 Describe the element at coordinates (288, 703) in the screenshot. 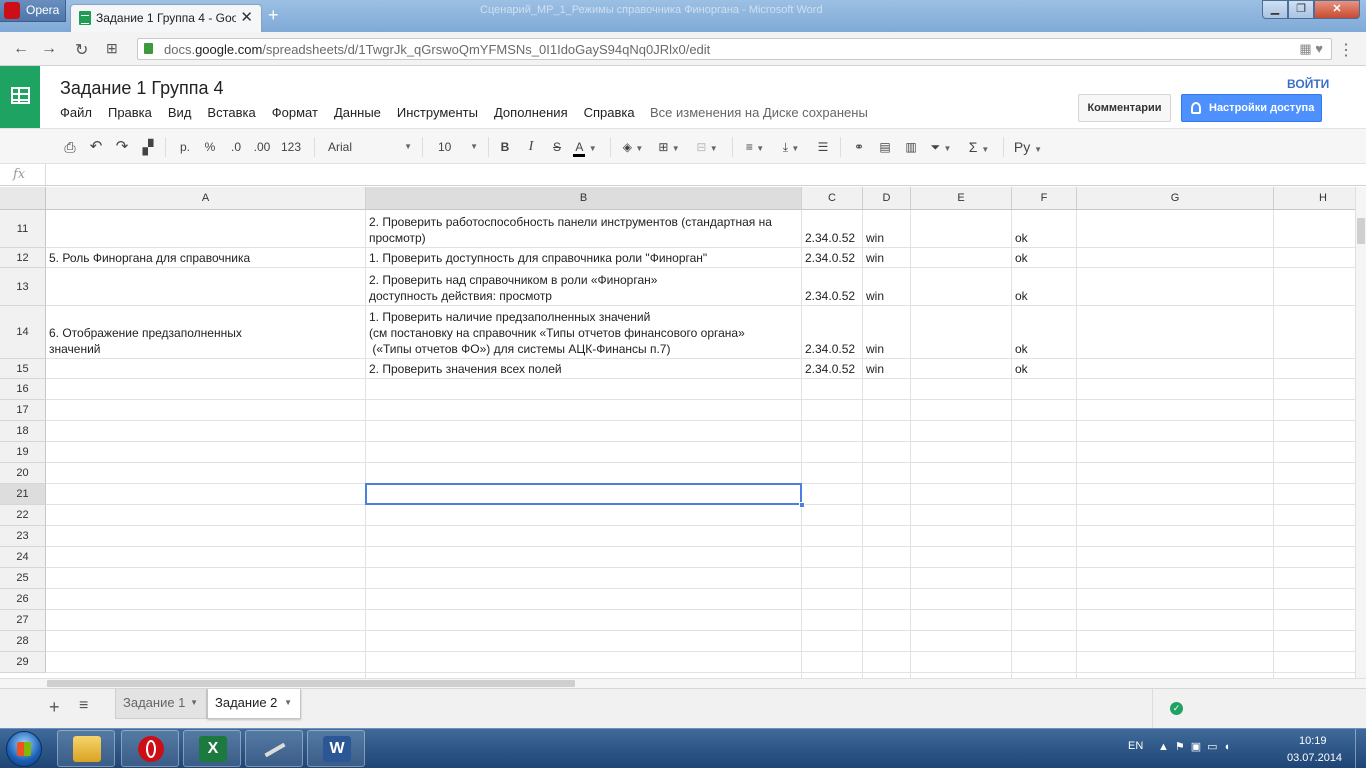

I see `sheet-tab-2-menu-icon: ▼` at that location.